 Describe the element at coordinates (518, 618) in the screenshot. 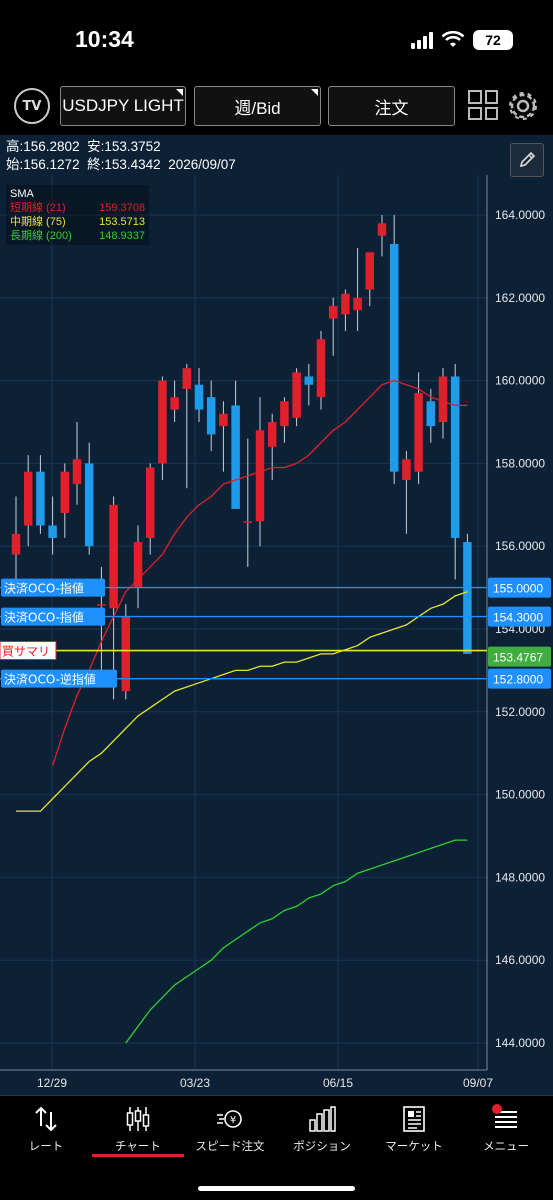

I see `order-price-label: 154.3000` at that location.